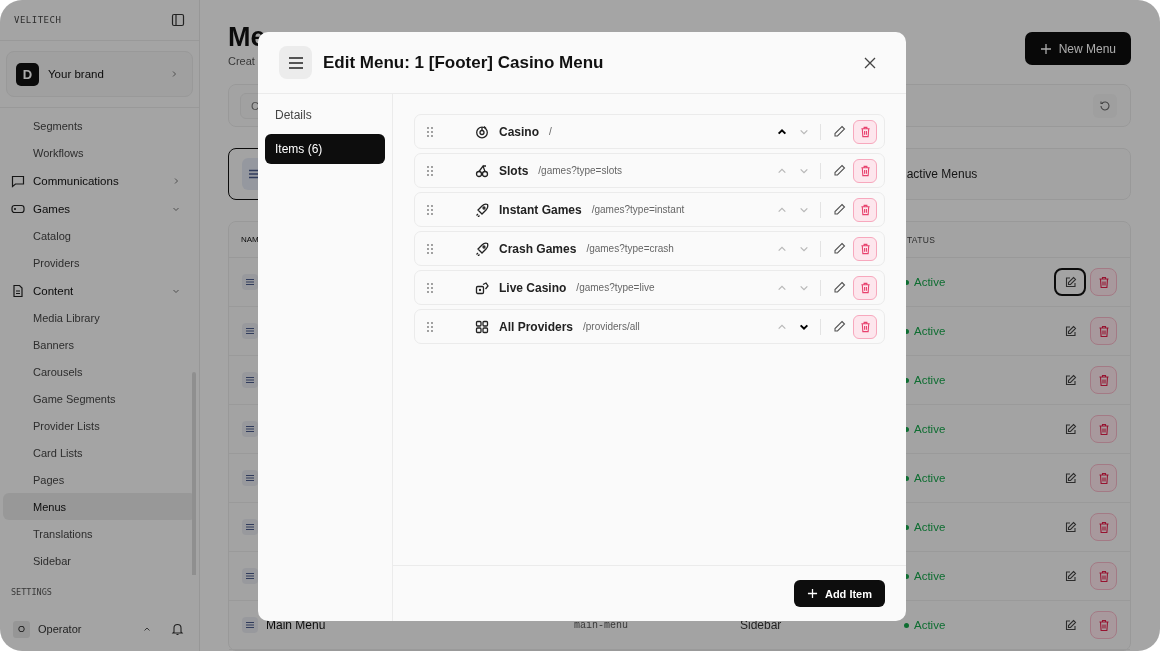  Describe the element at coordinates (250, 239) in the screenshot. I see `column-header: NAM` at that location.